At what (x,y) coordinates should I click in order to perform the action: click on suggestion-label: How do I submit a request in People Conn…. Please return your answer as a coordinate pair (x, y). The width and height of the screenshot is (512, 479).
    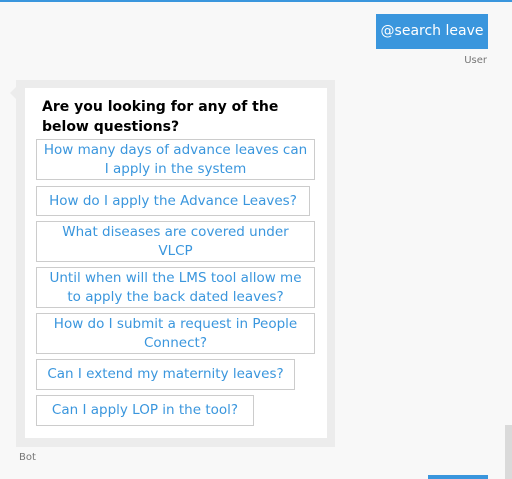
    Looking at the image, I should click on (175, 333).